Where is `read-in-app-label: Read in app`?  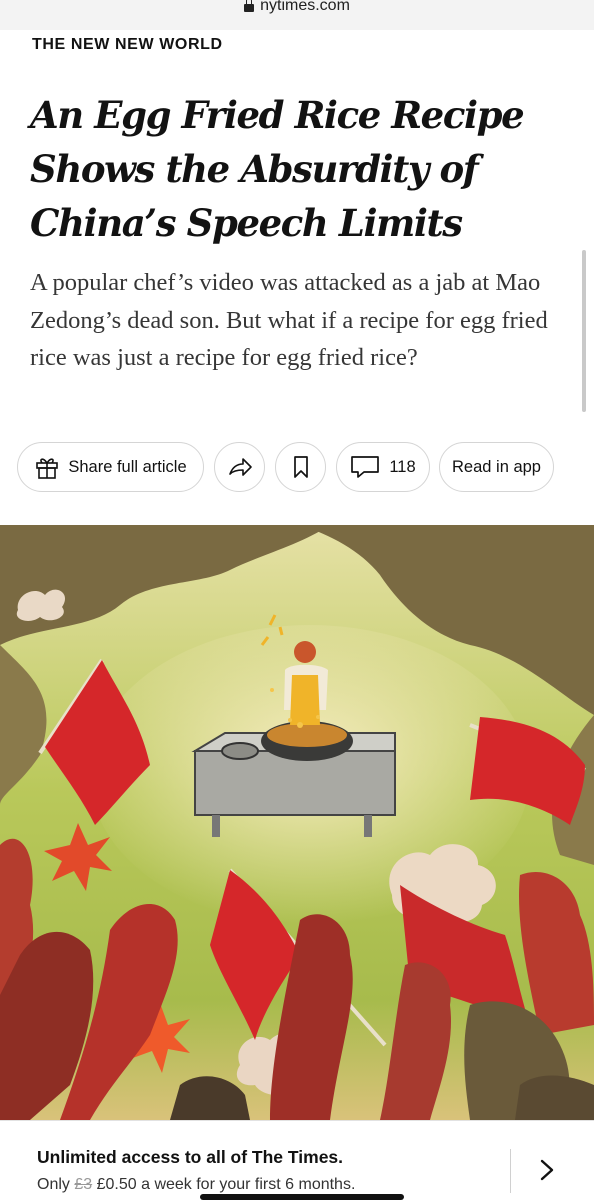 read-in-app-label: Read in app is located at coordinates (496, 466).